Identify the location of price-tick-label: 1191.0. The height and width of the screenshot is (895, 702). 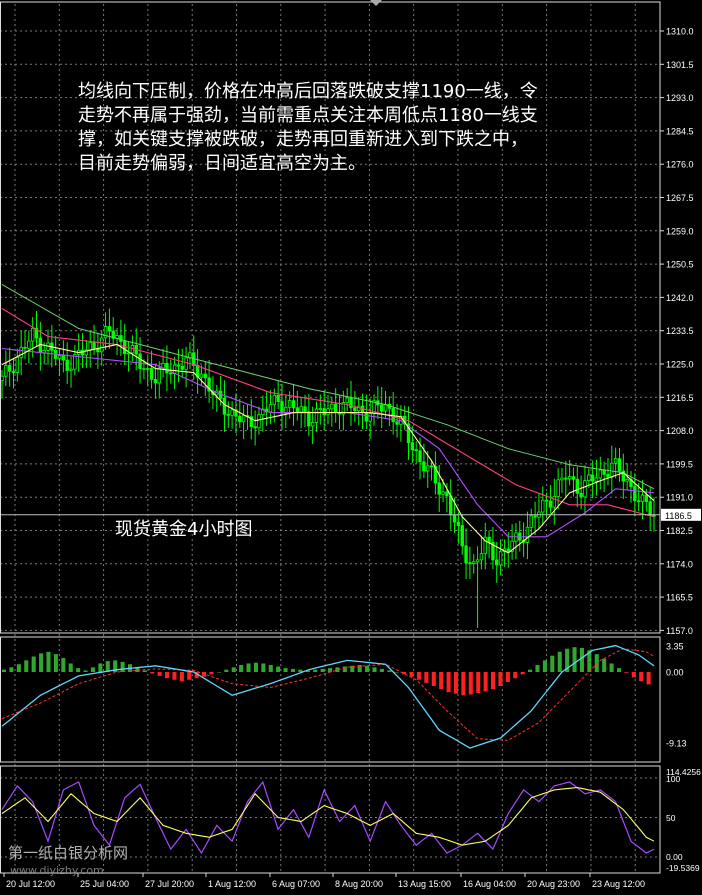
(679, 498).